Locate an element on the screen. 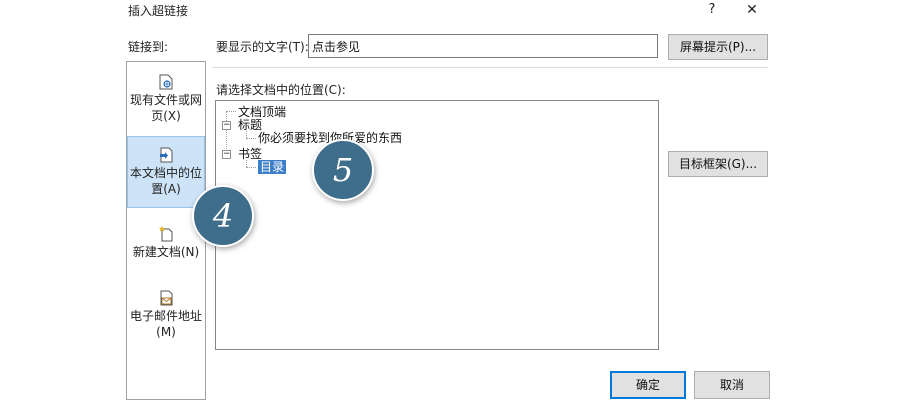  sidebar-item-label: 新建文档(N) is located at coordinates (166, 252).